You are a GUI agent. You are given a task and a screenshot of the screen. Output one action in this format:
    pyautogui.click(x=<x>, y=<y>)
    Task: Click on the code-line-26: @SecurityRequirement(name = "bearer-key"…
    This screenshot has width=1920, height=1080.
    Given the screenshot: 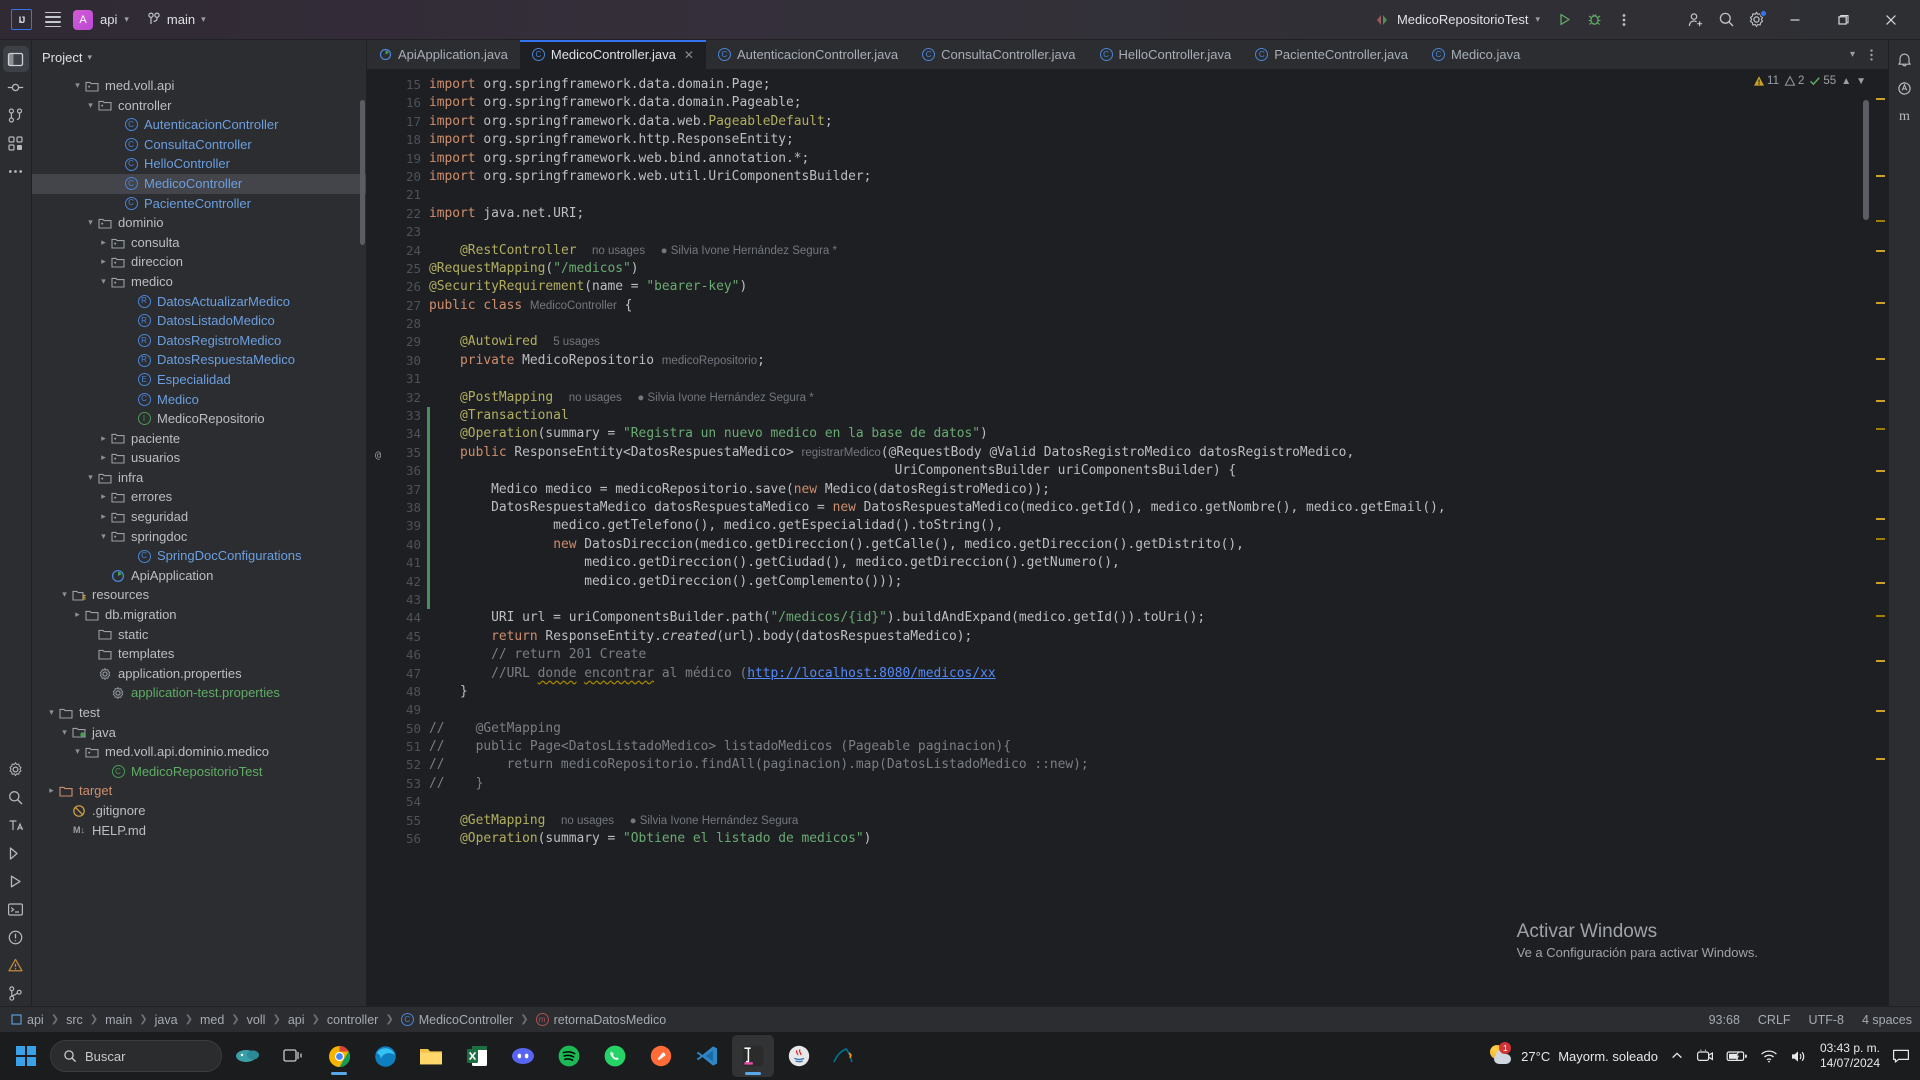 What is the action you would take?
    pyautogui.click(x=1150, y=287)
    